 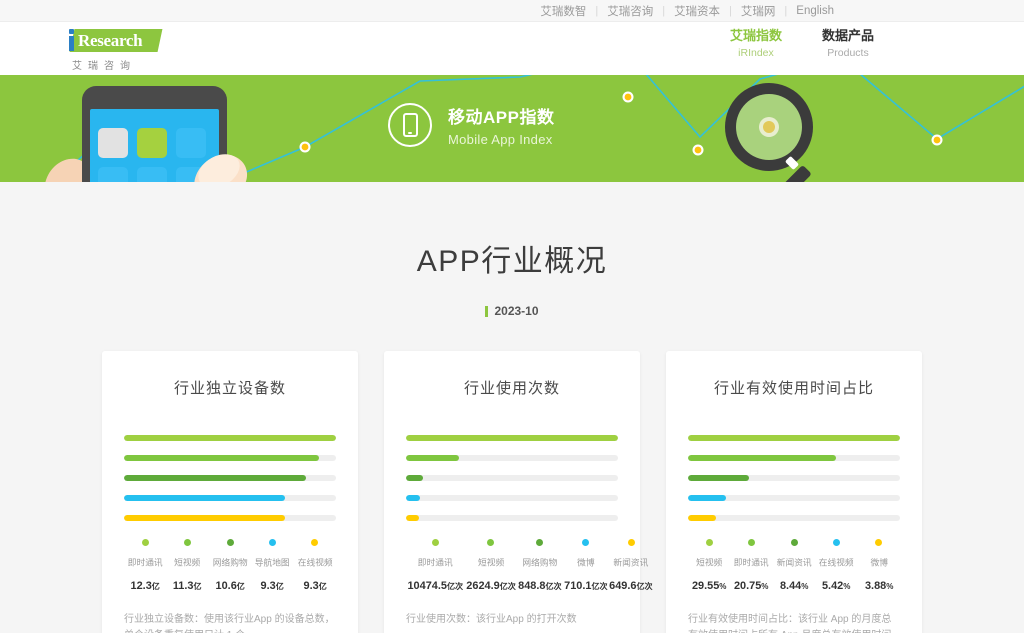 I want to click on topbar-link-2: 艾瑞资本, so click(x=697, y=11).